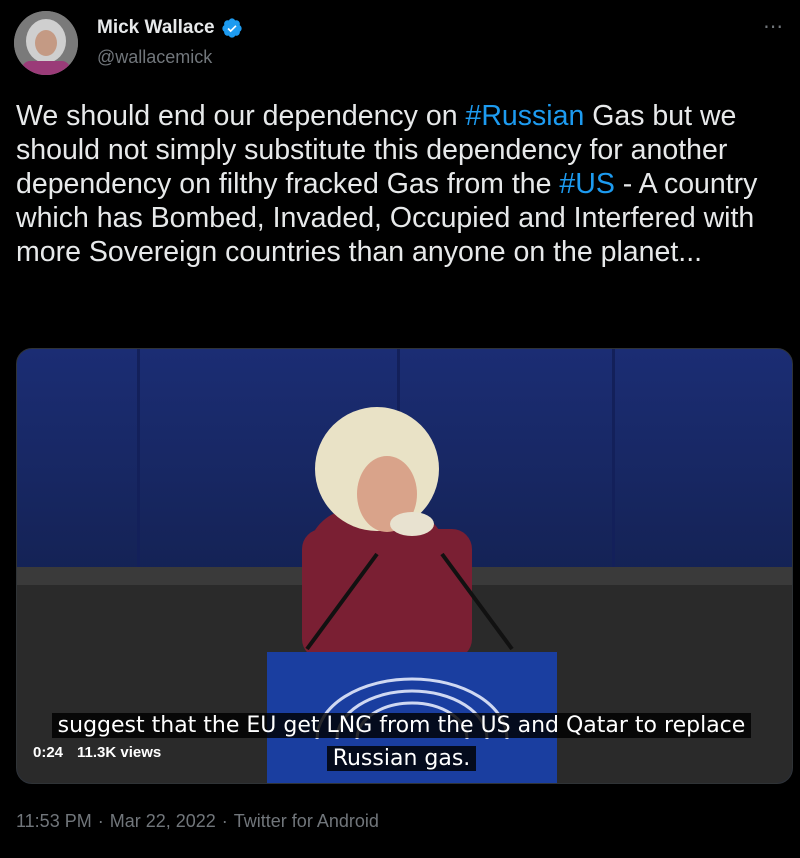 This screenshot has height=858, width=800. Describe the element at coordinates (773, 26) in the screenshot. I see `more-options-icon: ⋯` at that location.